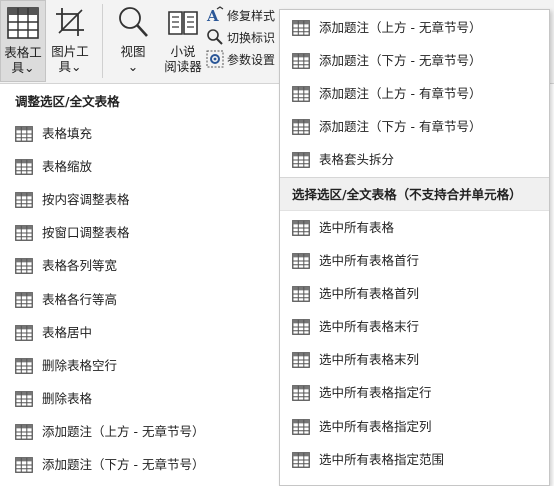 The height and width of the screenshot is (486, 554). I want to click on parameter-settings-label: 参数设置, so click(251, 59).